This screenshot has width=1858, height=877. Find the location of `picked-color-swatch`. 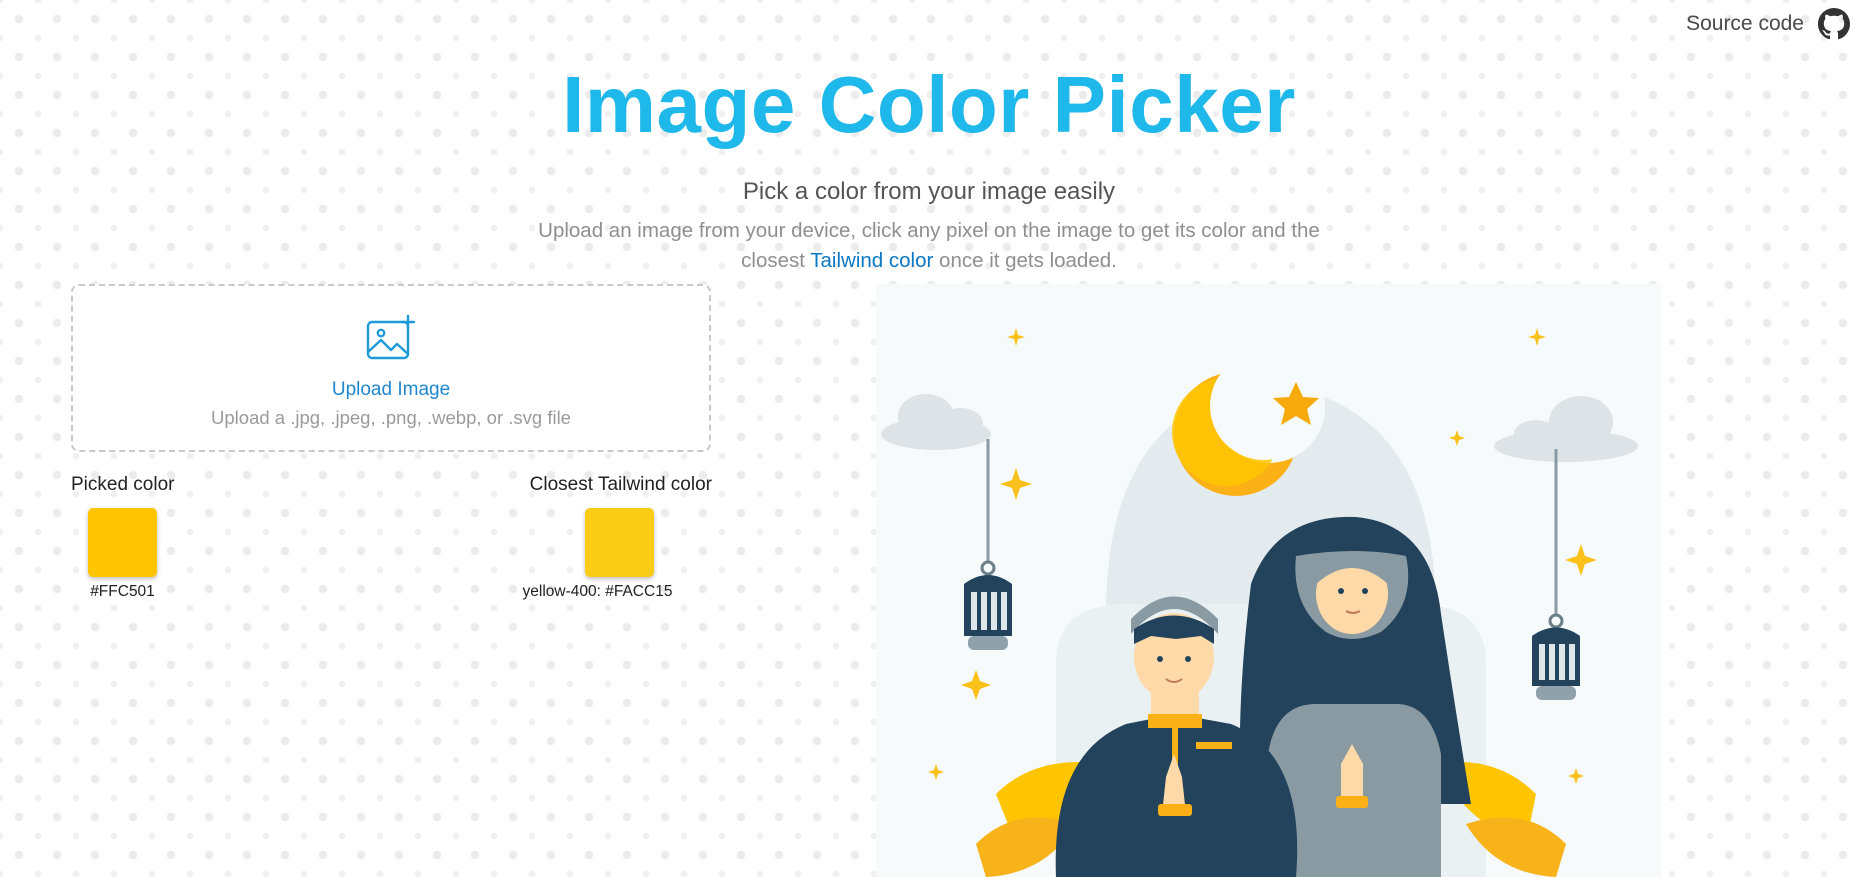

picked-color-swatch is located at coordinates (122, 542).